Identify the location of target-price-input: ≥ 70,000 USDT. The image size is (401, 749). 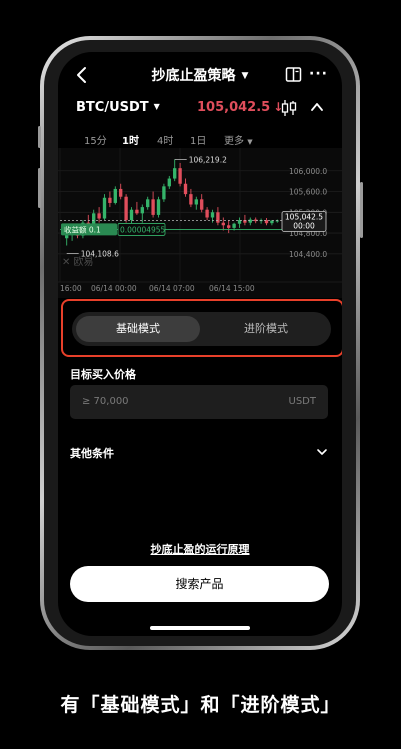
(199, 402).